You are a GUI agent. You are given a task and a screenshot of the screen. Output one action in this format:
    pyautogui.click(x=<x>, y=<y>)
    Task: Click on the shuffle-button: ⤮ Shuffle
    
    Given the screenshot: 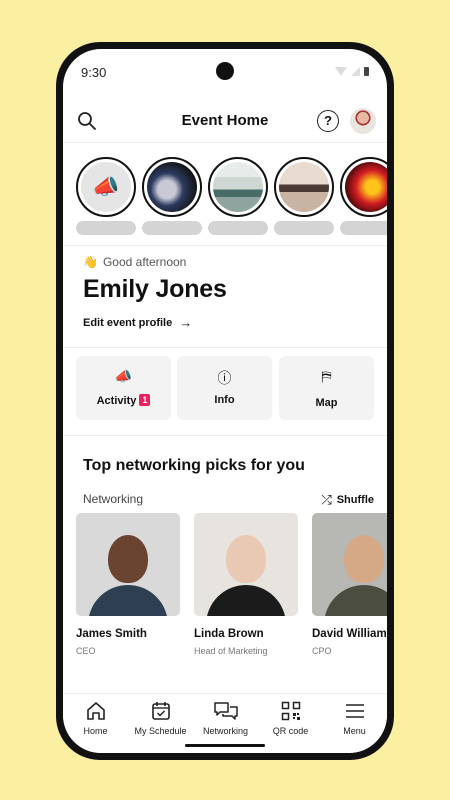 What is the action you would take?
    pyautogui.click(x=347, y=500)
    